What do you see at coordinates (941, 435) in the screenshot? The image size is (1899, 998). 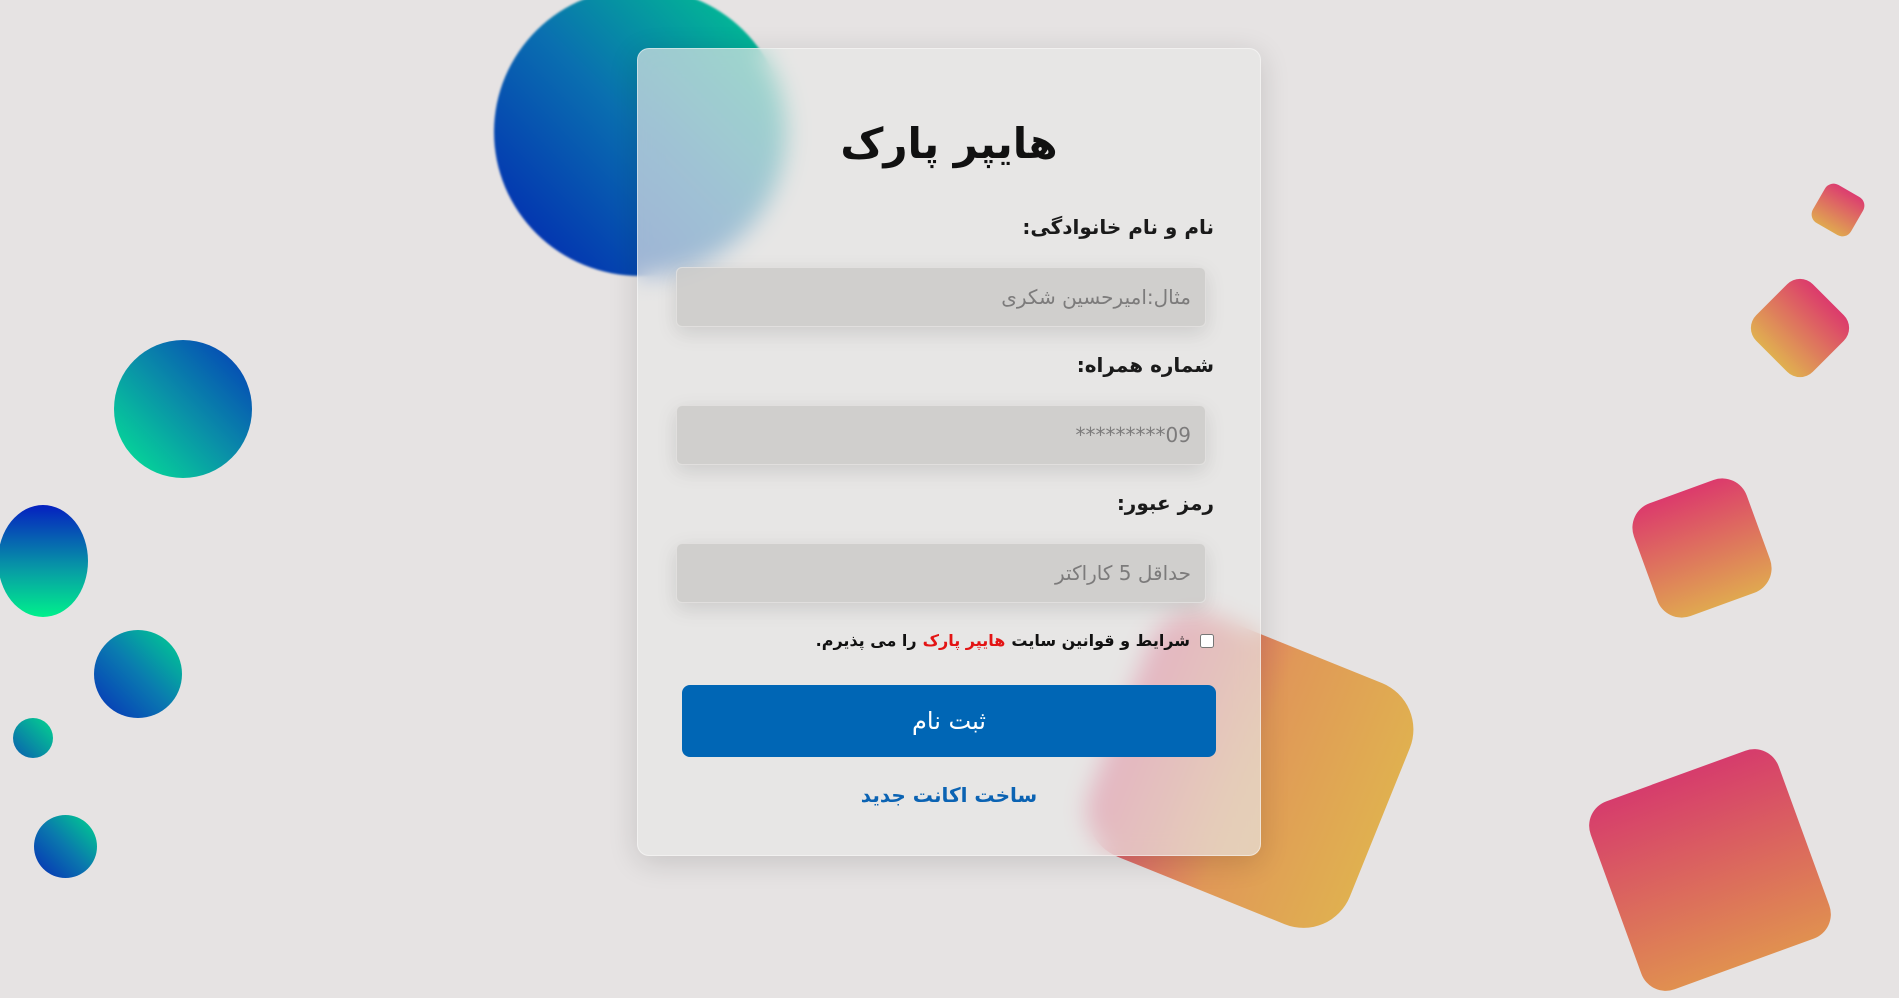 I see `phone-input` at bounding box center [941, 435].